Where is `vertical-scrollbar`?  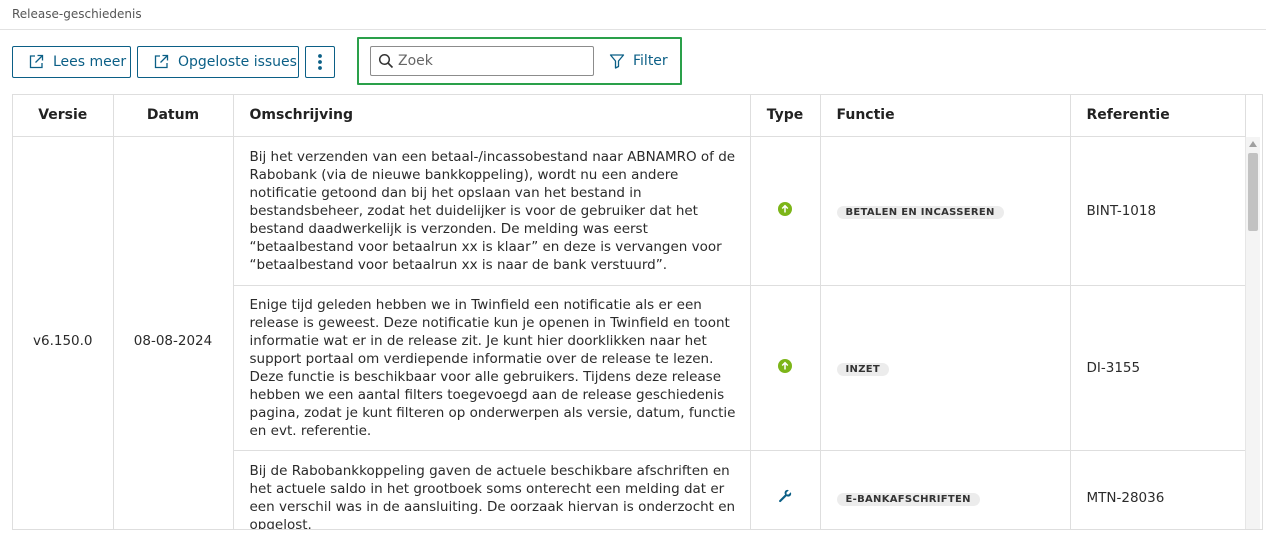 vertical-scrollbar is located at coordinates (1252, 333).